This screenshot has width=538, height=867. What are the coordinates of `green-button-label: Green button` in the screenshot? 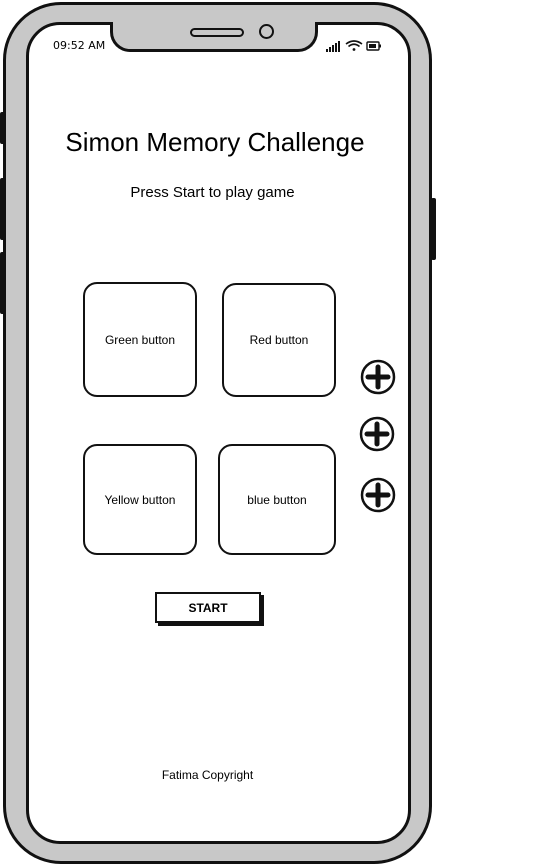 It's located at (140, 339).